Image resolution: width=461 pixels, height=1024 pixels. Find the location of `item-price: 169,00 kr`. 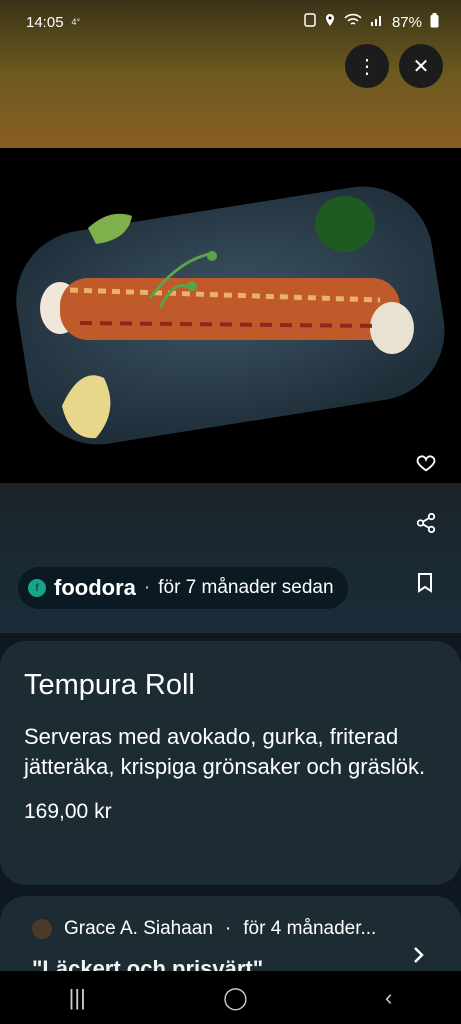

item-price: 169,00 kr is located at coordinates (68, 811).